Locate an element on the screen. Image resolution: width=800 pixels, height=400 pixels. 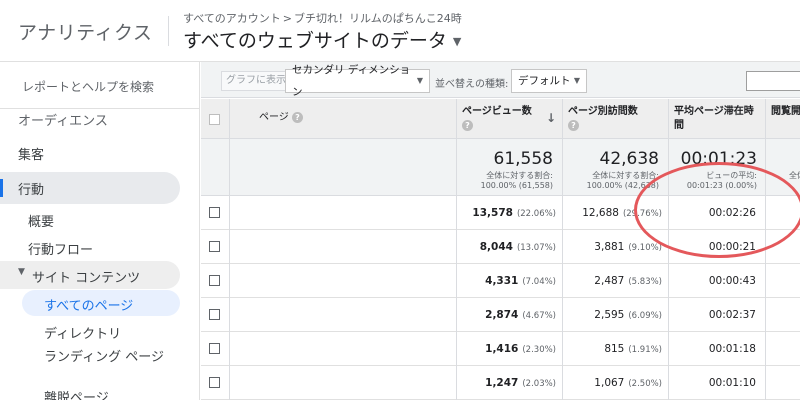
row-unique: 2,595 (6.09%) is located at coordinates (628, 315).